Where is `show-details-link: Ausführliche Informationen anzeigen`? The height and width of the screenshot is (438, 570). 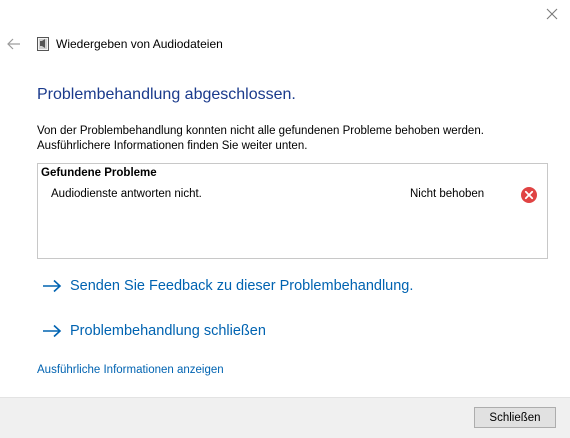
show-details-link: Ausführliche Informationen anzeigen is located at coordinates (130, 370).